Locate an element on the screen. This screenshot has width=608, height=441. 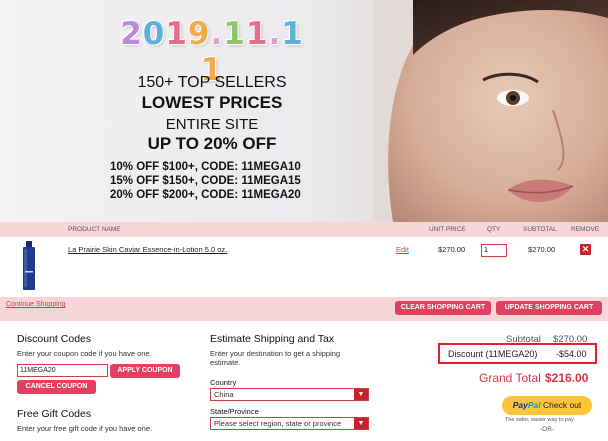
discount-codes-title: Discount Codes is located at coordinates (54, 339).